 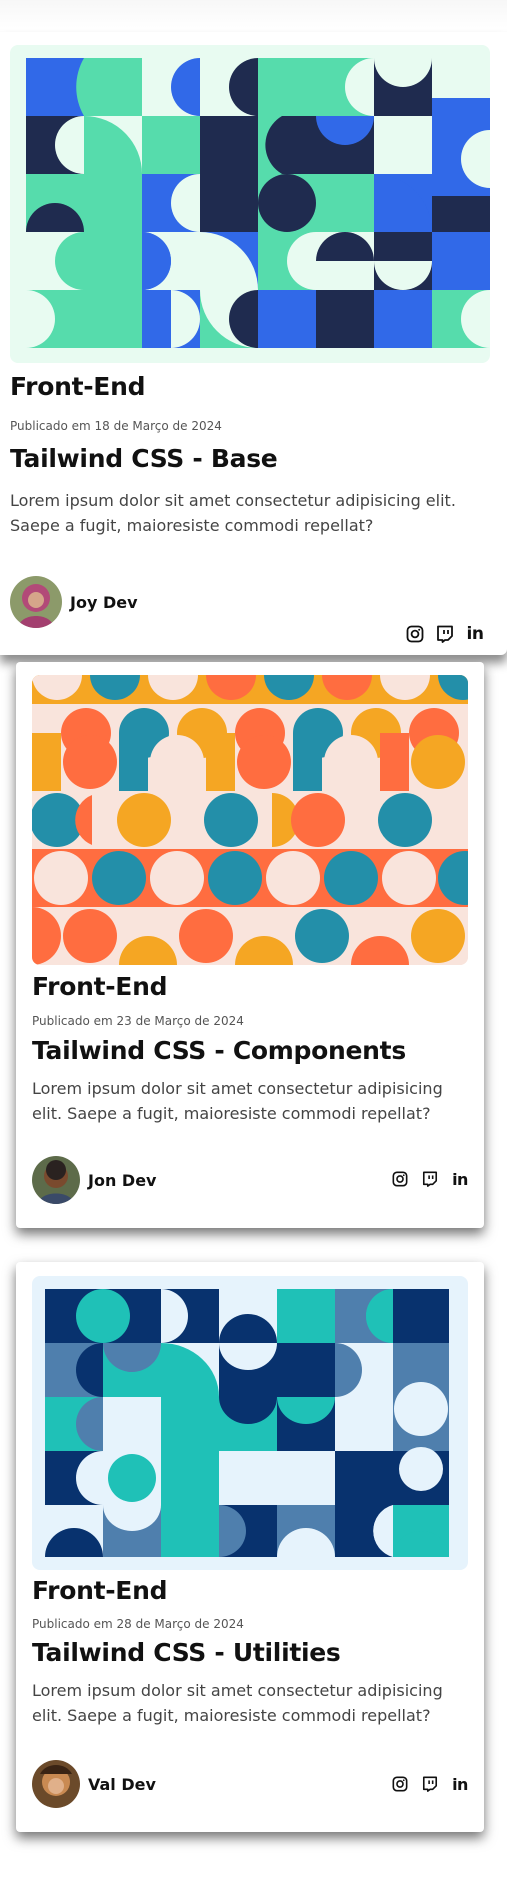 I want to click on top-bar, so click(x=253, y=14).